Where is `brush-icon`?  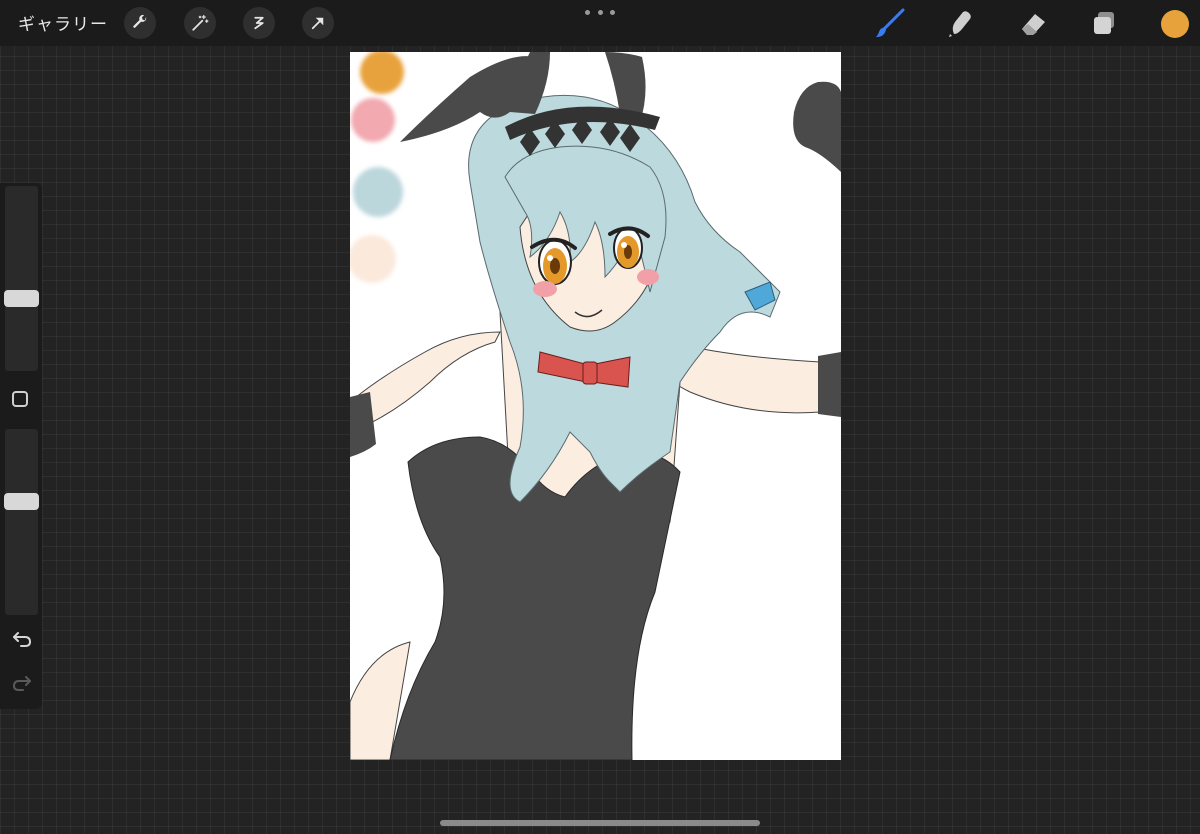 brush-icon is located at coordinates (890, 22).